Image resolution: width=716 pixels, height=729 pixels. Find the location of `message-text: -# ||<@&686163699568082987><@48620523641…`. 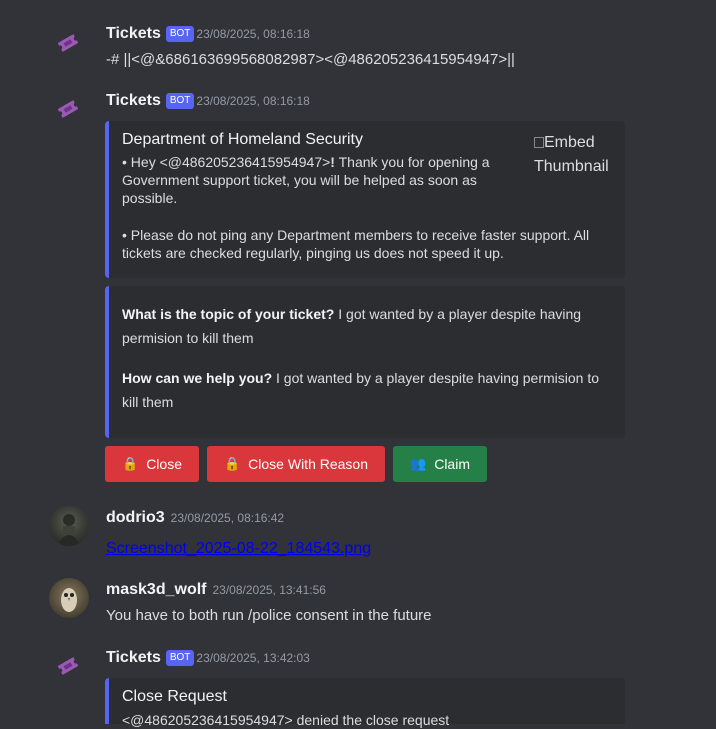

message-text: -# ||<@&686163699568082987><@48620523641… is located at coordinates (310, 59).